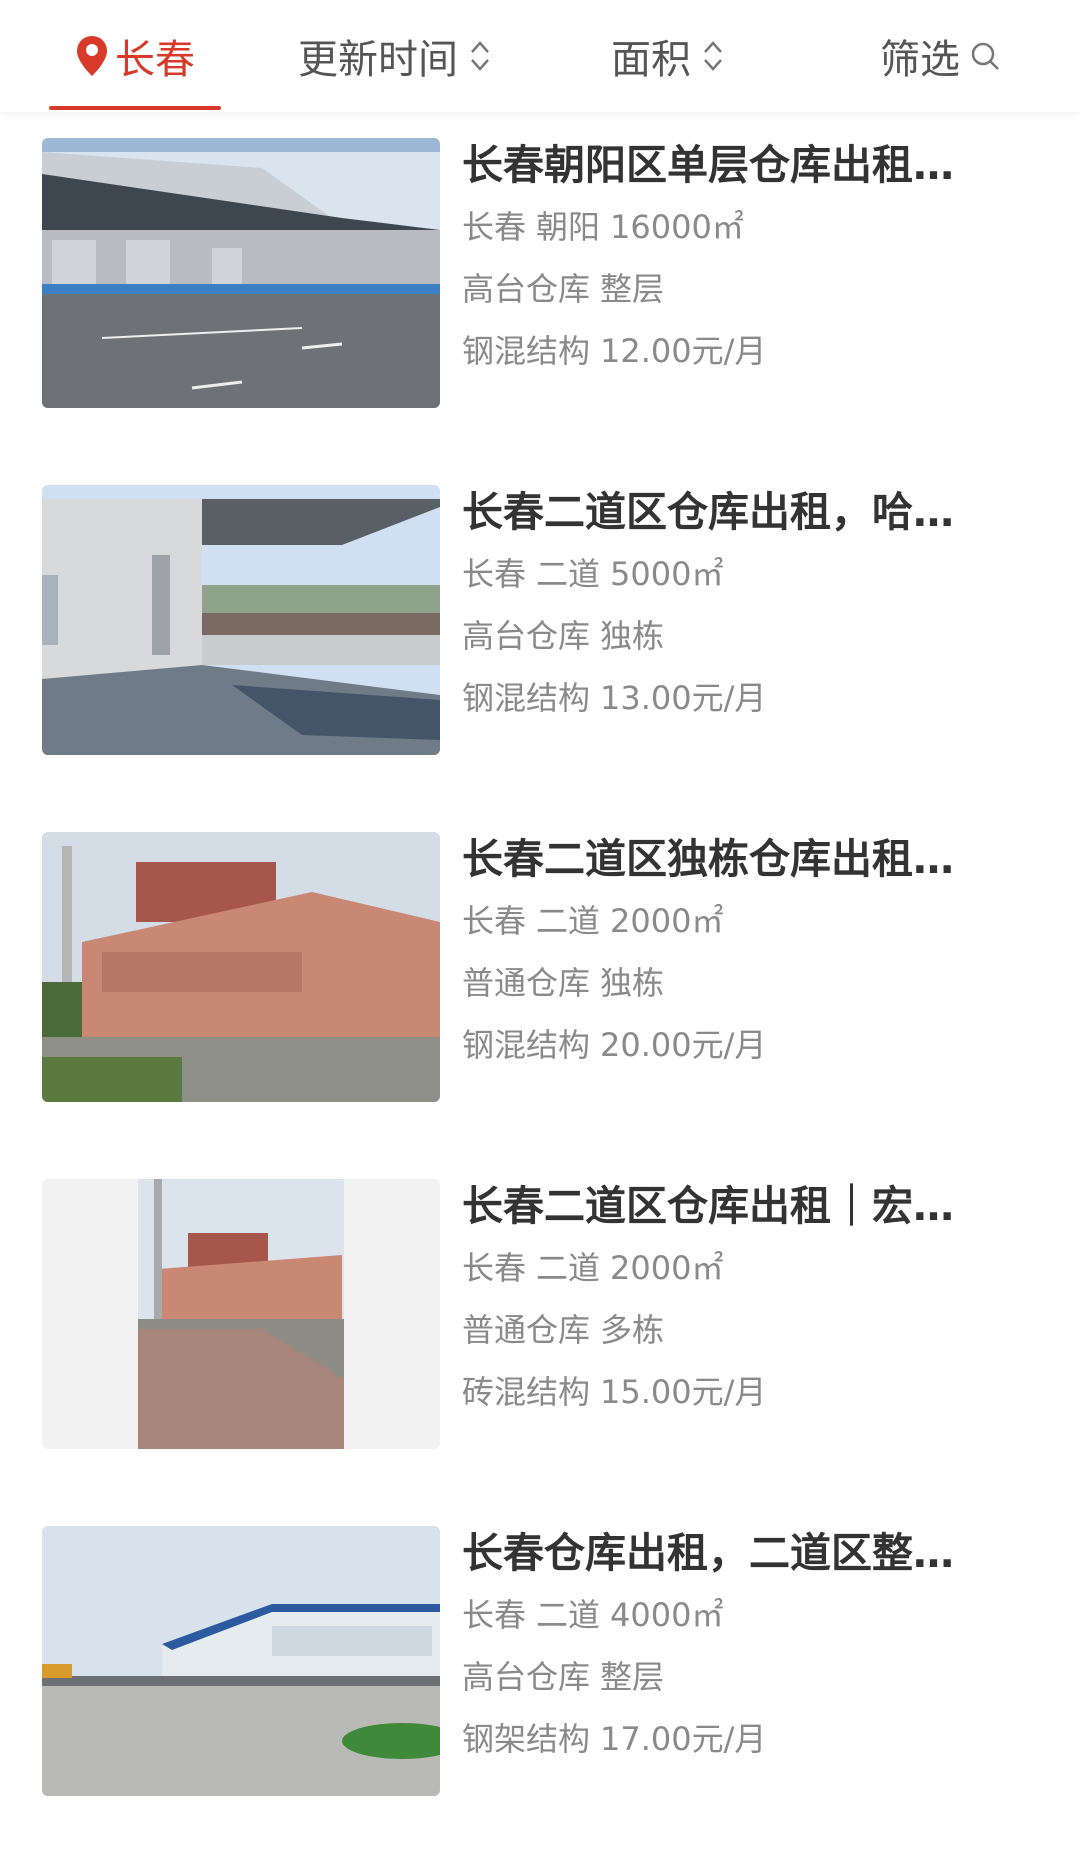 The image size is (1080, 1869). I want to click on listing-layout: 多栋, so click(632, 1330).